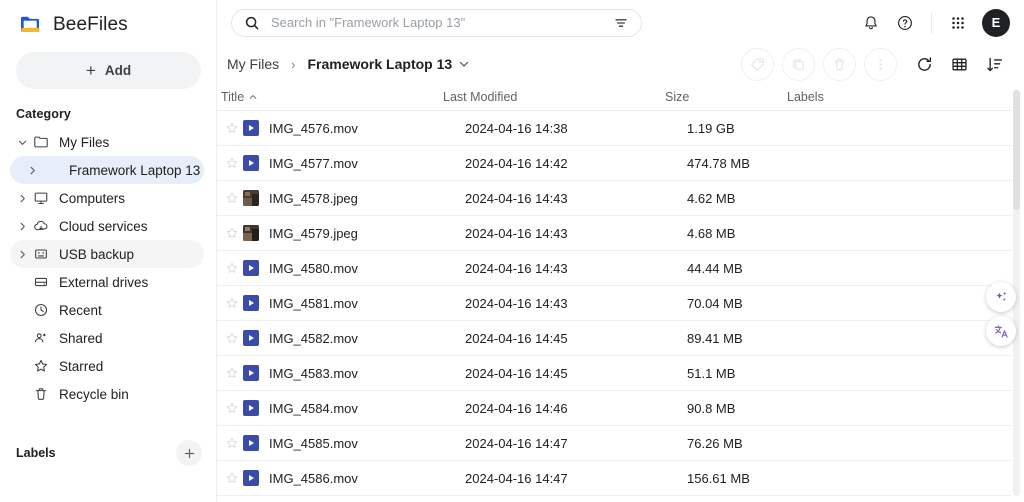  What do you see at coordinates (354, 338) in the screenshot?
I see `cell-title: IMG_4582.mov` at bounding box center [354, 338].